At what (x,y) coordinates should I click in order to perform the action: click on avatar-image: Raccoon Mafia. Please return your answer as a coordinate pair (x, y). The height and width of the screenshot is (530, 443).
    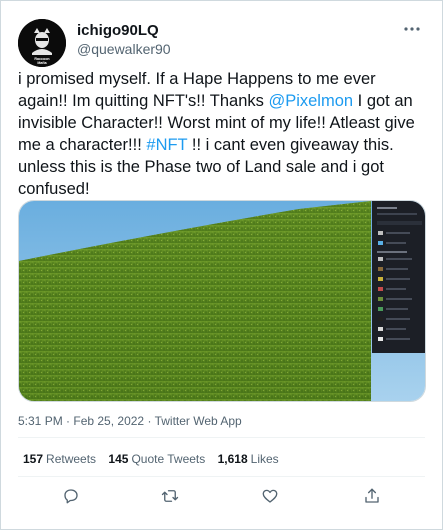
    Looking at the image, I should click on (42, 43).